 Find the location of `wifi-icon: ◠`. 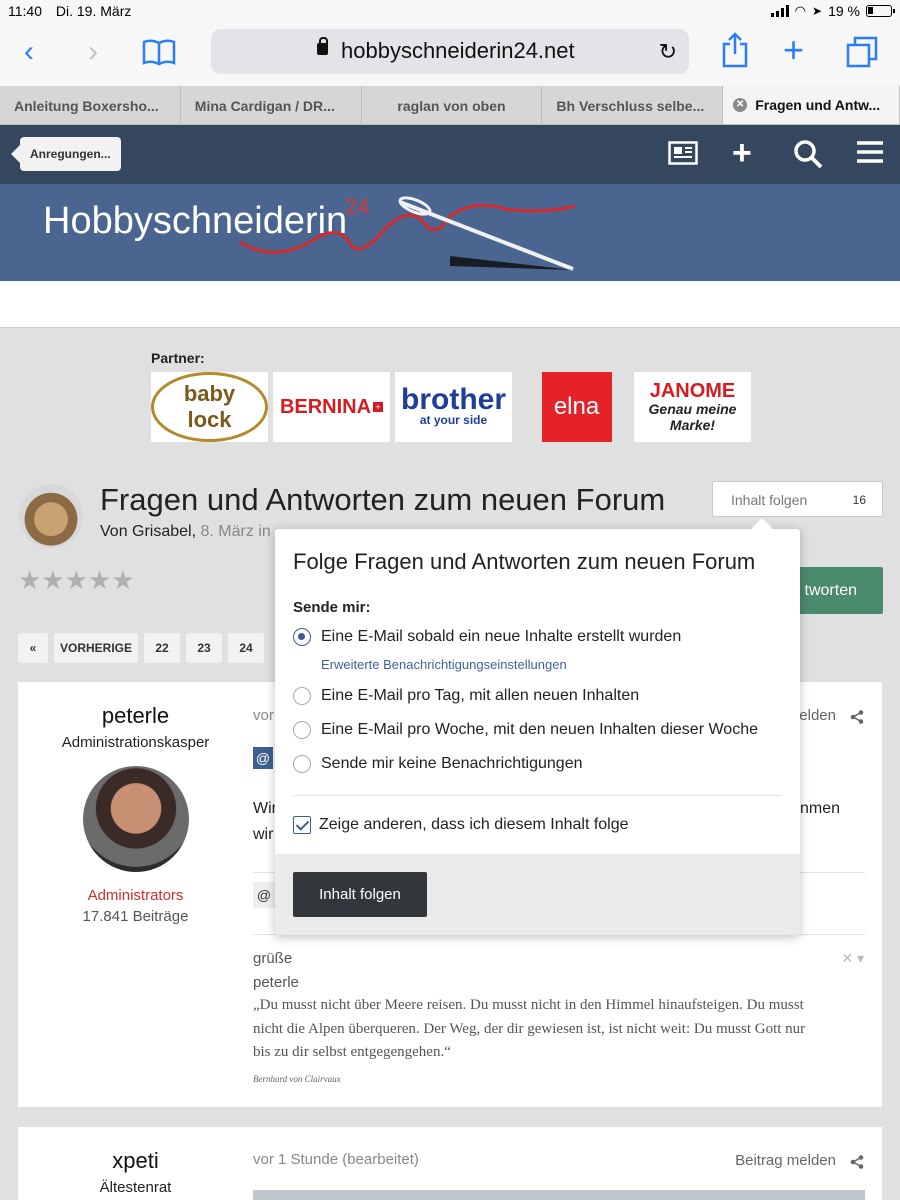

wifi-icon: ◠ is located at coordinates (800, 10).